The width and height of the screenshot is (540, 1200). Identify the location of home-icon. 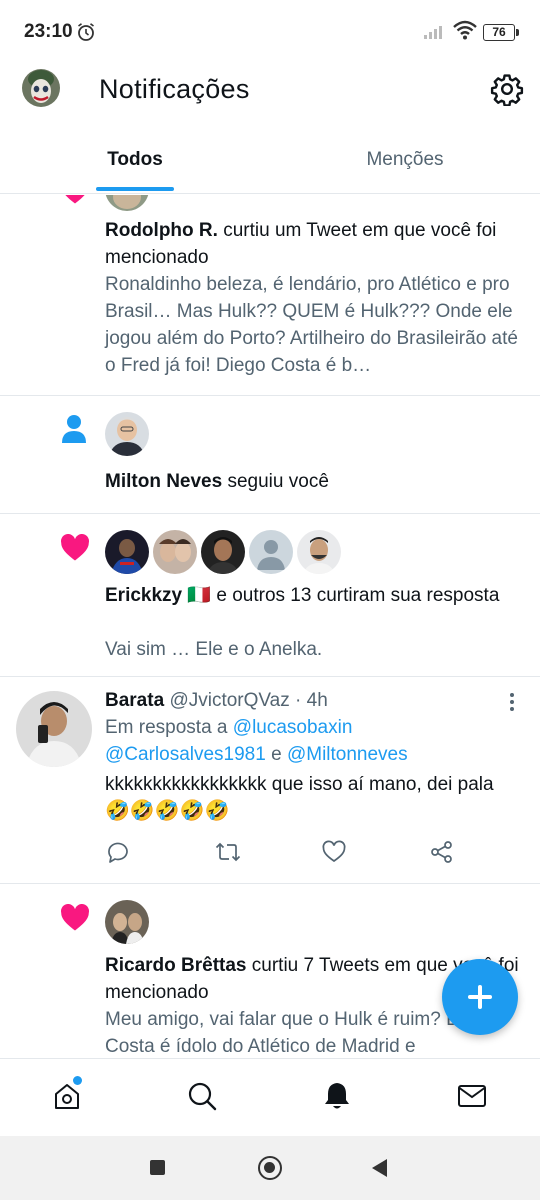
(67, 1096).